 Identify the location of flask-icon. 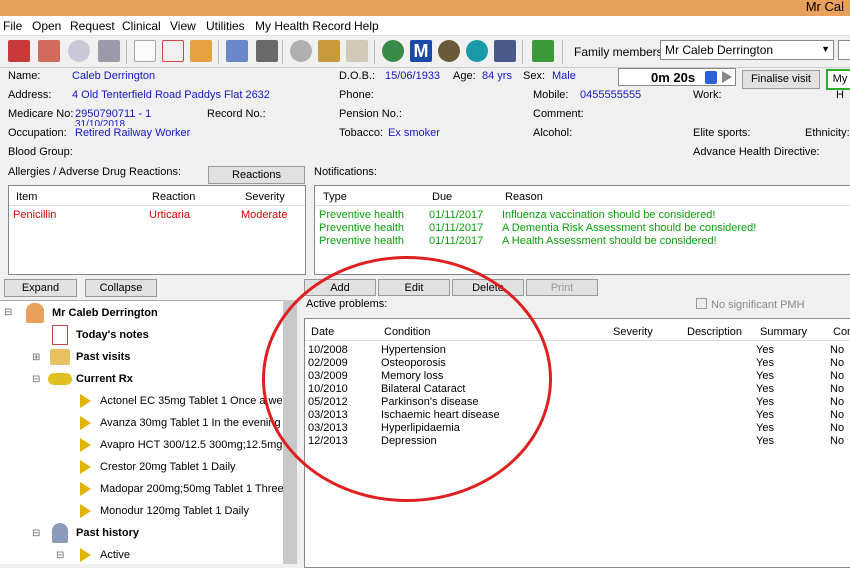
(237, 51).